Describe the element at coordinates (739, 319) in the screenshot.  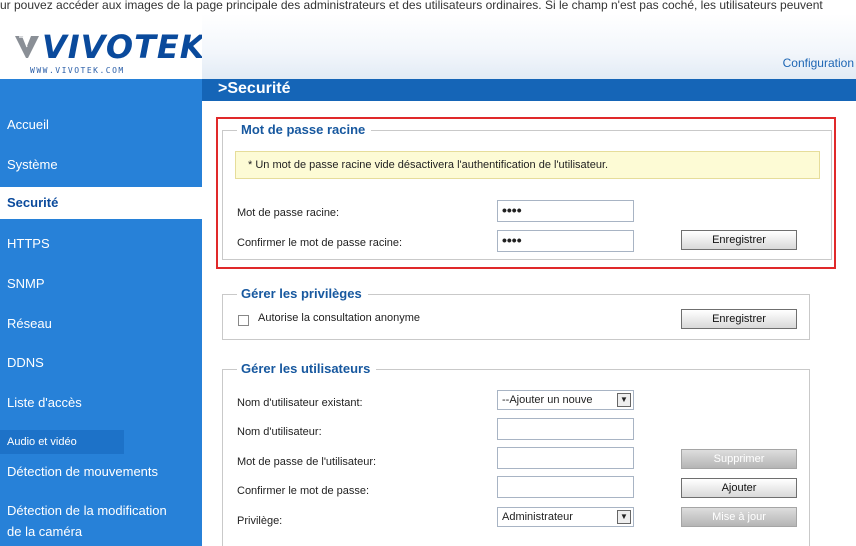
I see `privileges-save-button: Enregistrer` at that location.